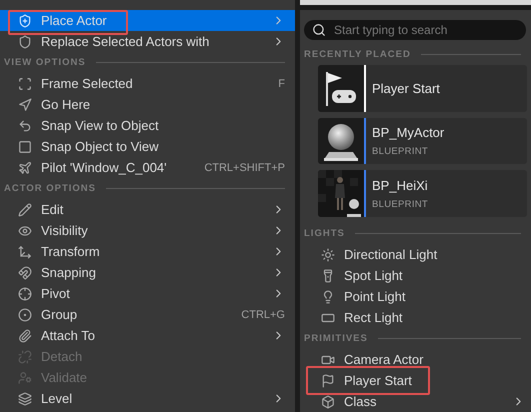 The height and width of the screenshot is (412, 531). Describe the element at coordinates (25, 209) in the screenshot. I see `pencil-icon` at that location.